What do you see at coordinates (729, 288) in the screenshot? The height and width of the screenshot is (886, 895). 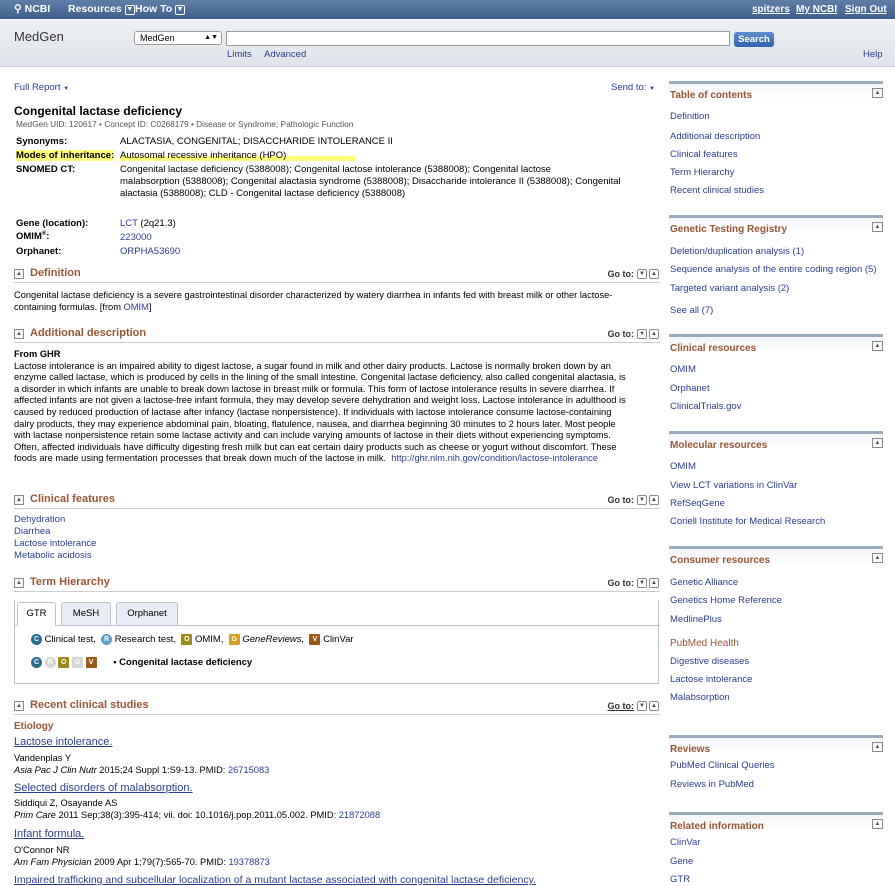 I see `gtr-item: Targeted variant analysis (2)` at bounding box center [729, 288].